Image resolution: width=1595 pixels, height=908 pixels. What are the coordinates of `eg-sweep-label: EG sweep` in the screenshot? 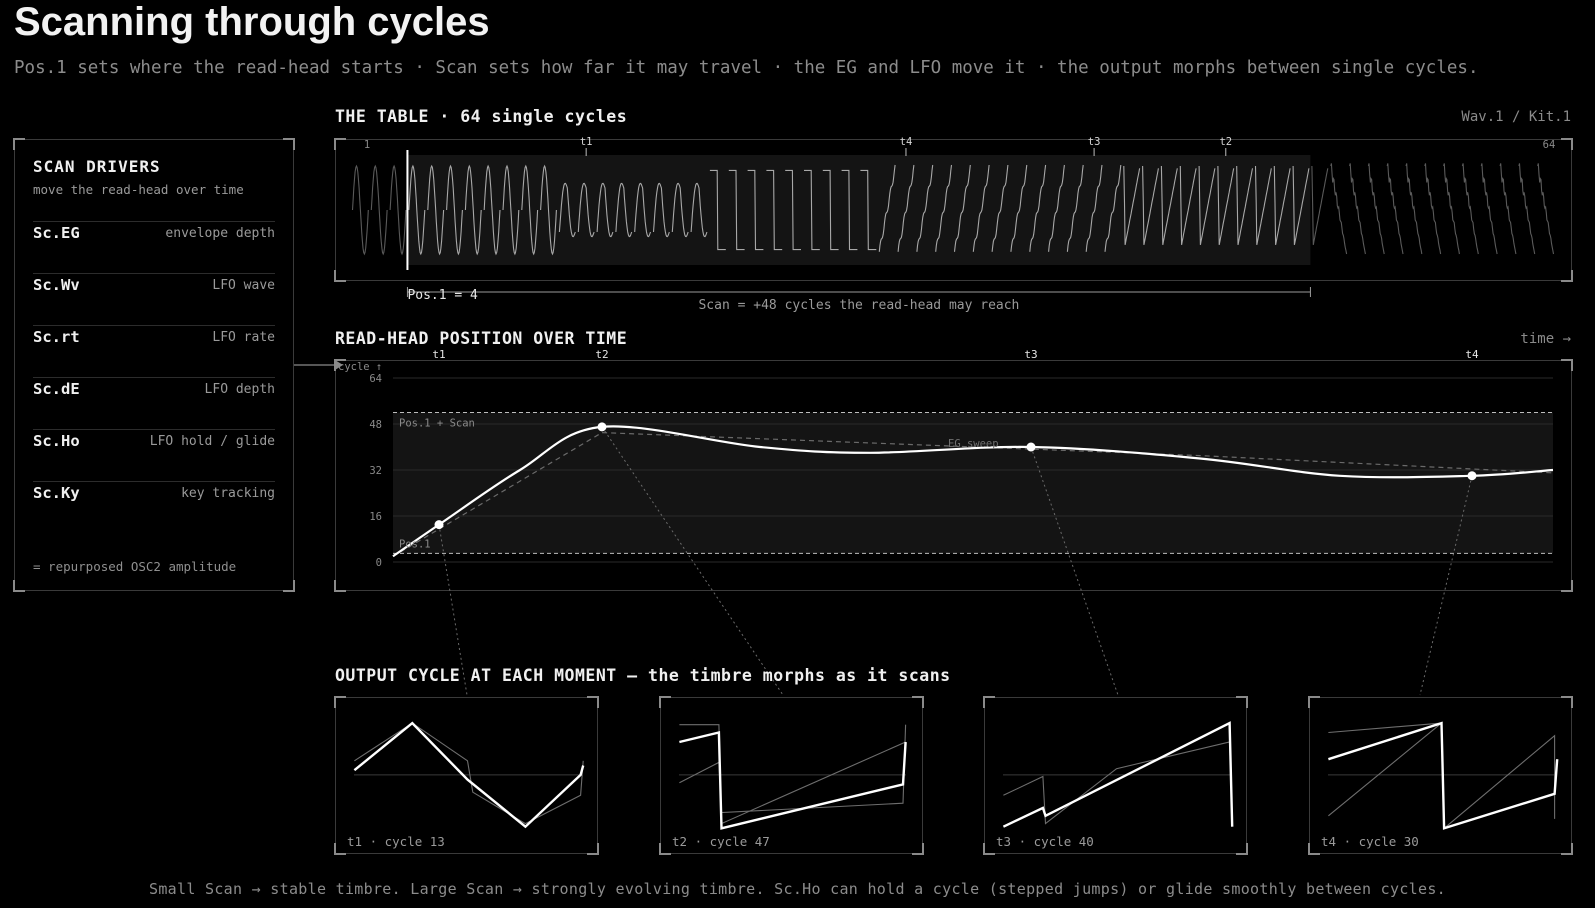 It's located at (973, 444).